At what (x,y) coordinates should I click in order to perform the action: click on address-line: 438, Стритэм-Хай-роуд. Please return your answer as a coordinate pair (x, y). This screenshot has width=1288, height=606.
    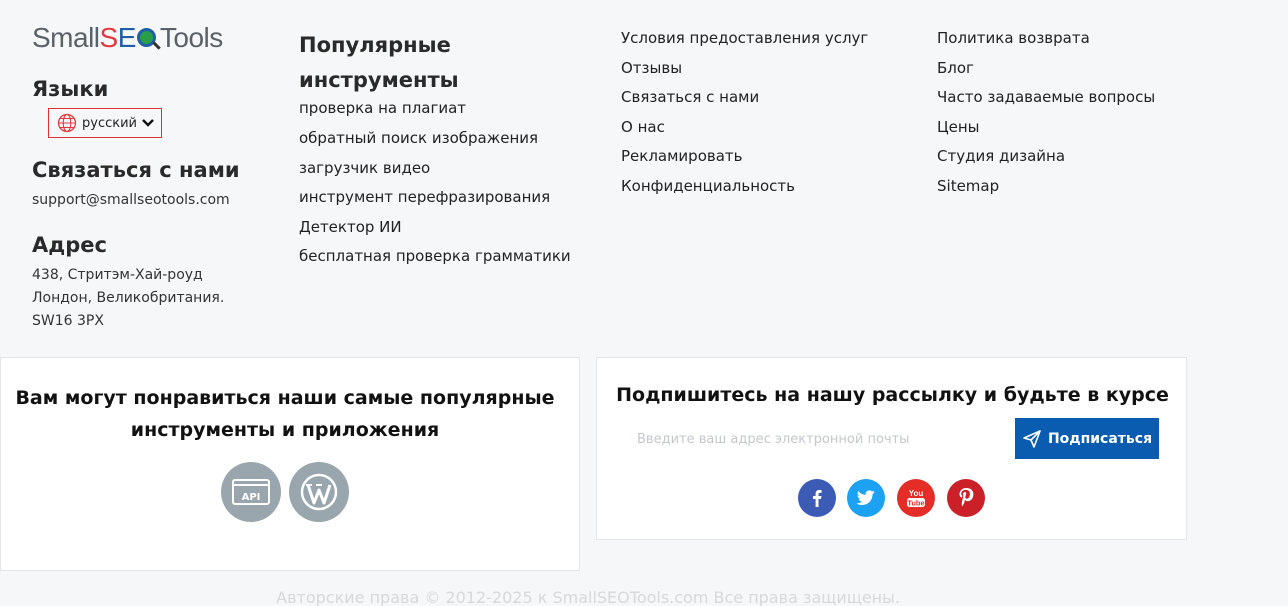
    Looking at the image, I should click on (117, 275).